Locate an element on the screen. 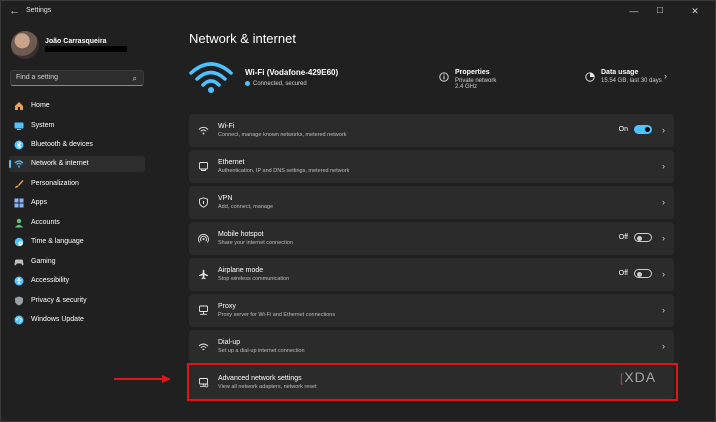 The width and height of the screenshot is (716, 422). watermark: [XDA is located at coordinates (638, 377).